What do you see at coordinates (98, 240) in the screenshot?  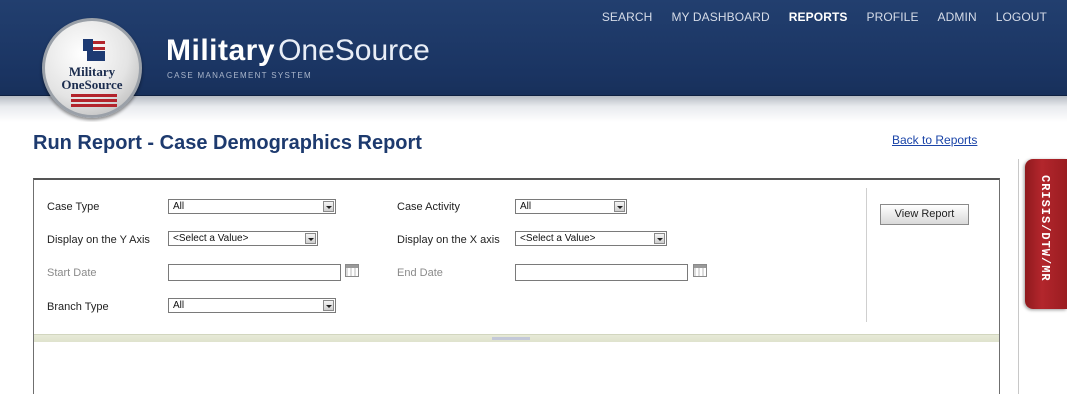 I see `y-axis-label: Display on the Y Axis` at bounding box center [98, 240].